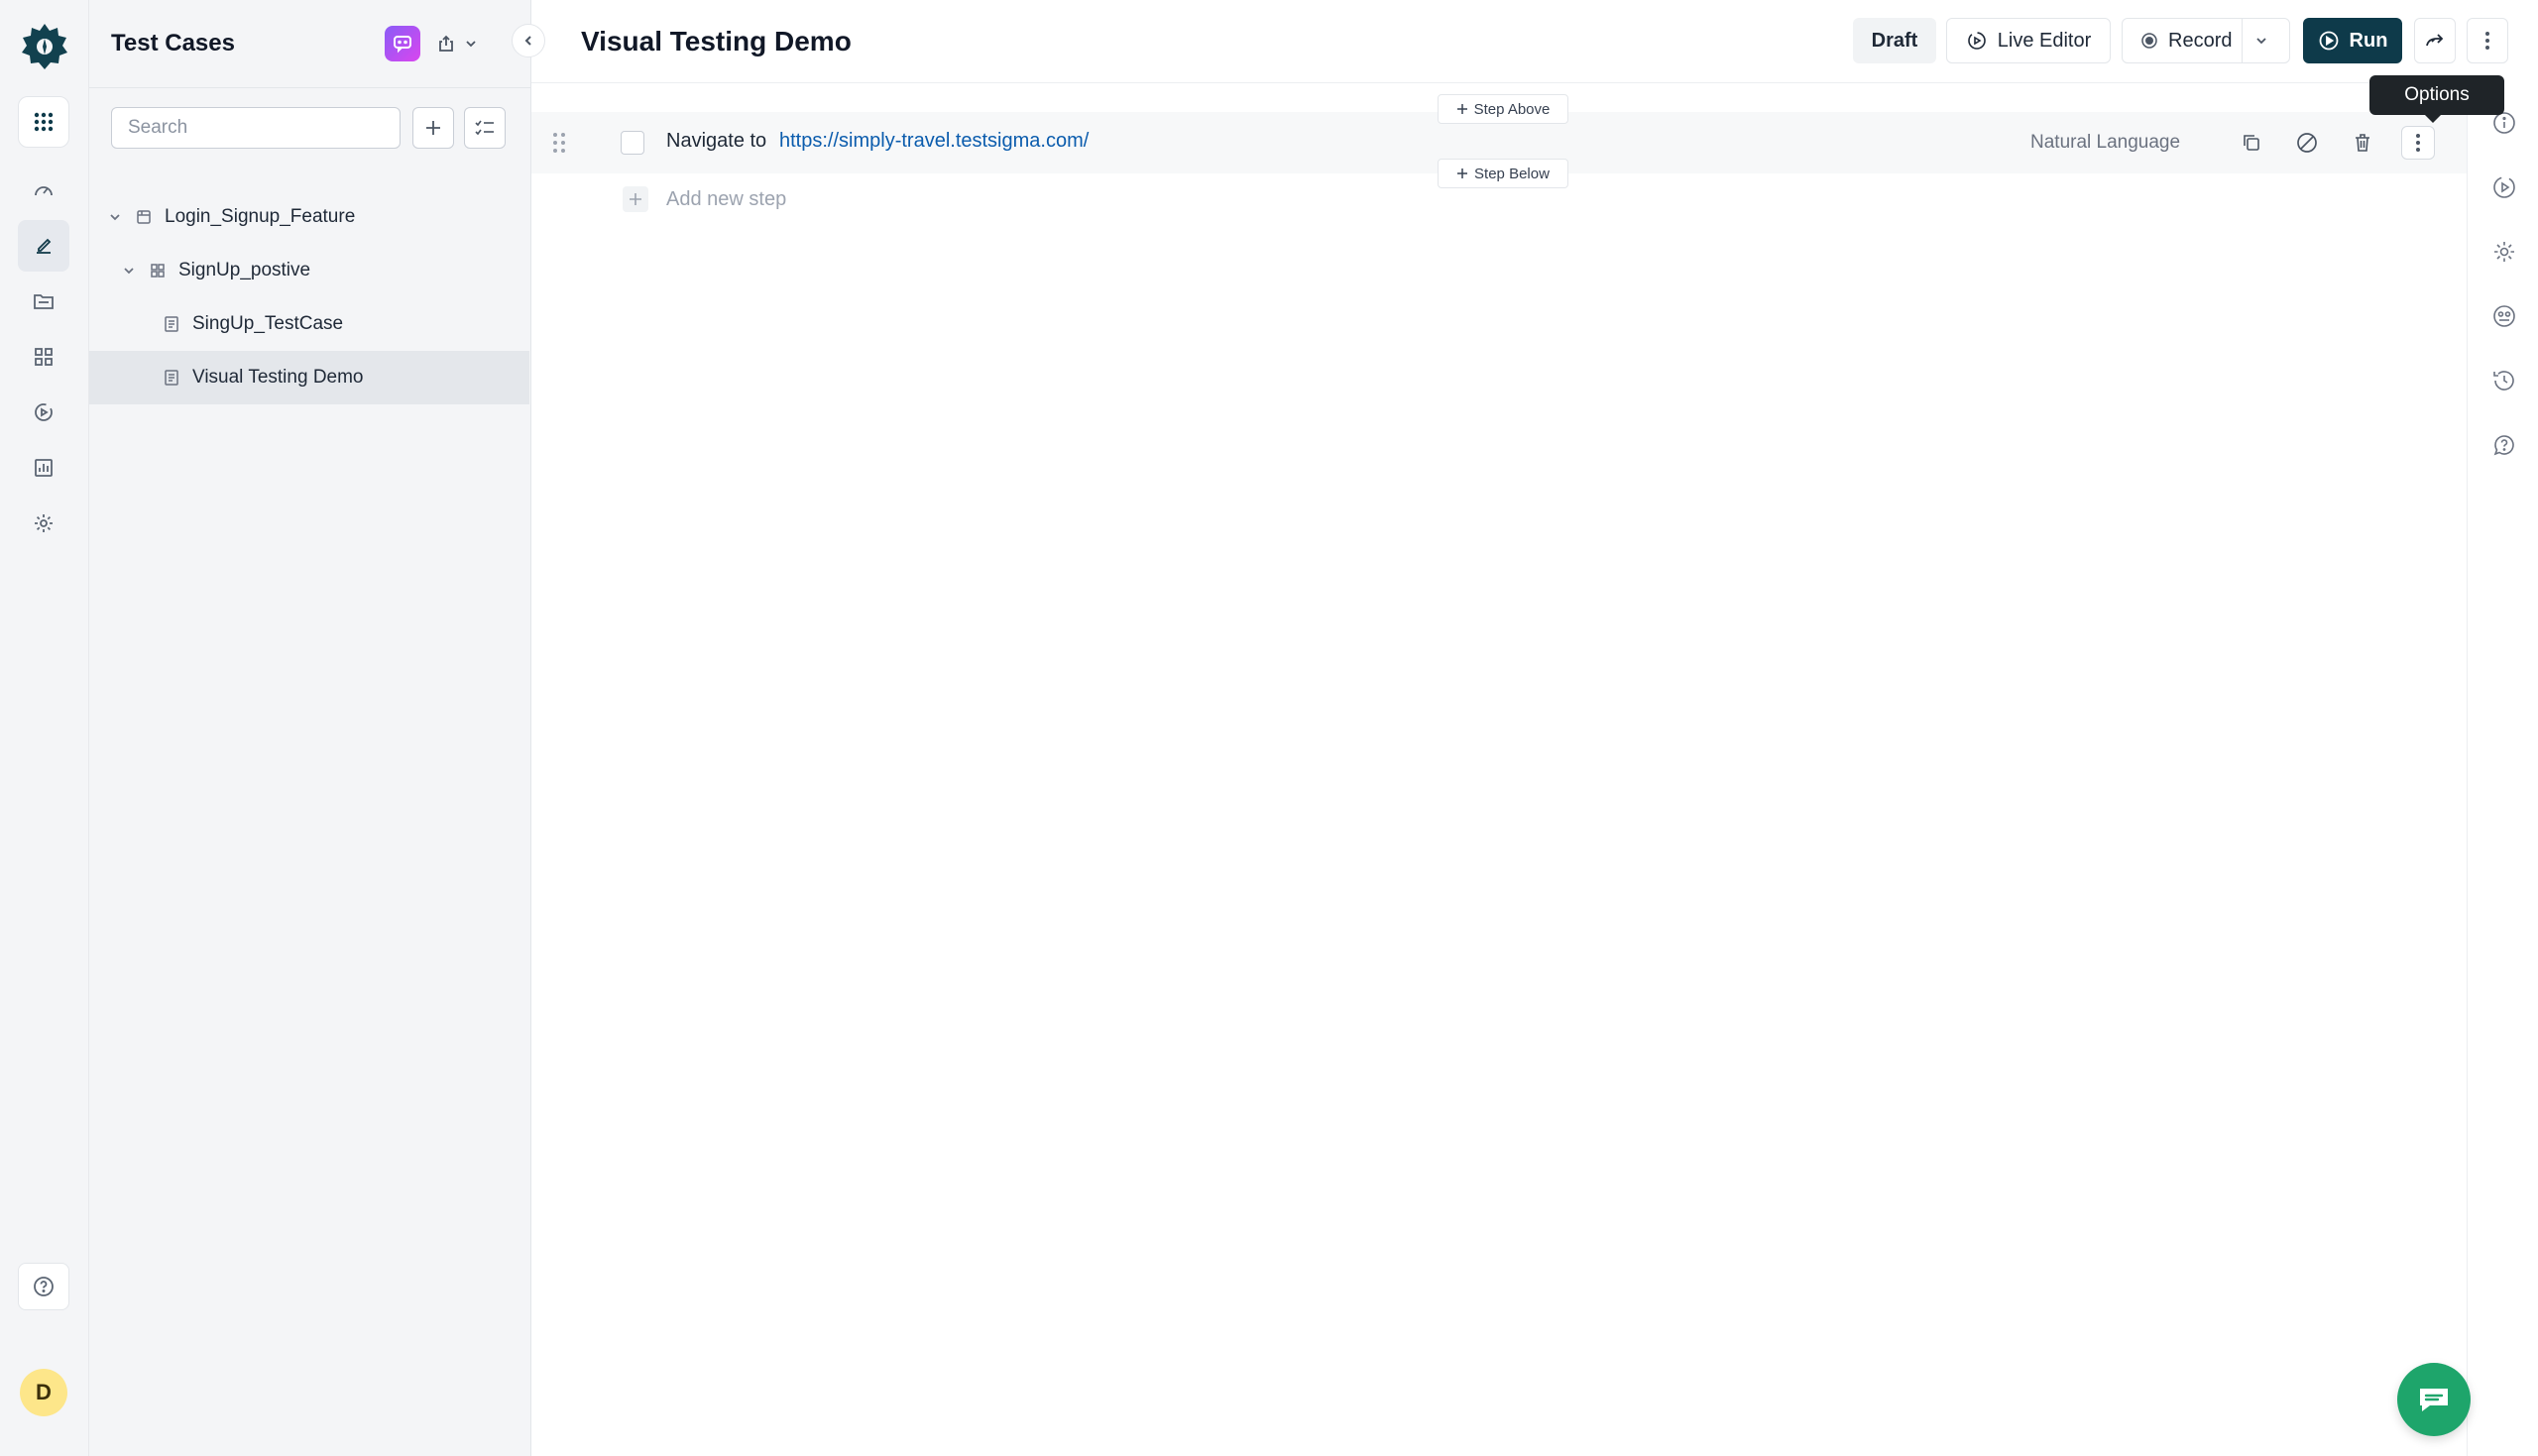 The image size is (2538, 1456). I want to click on run-button: Run, so click(2352, 40).